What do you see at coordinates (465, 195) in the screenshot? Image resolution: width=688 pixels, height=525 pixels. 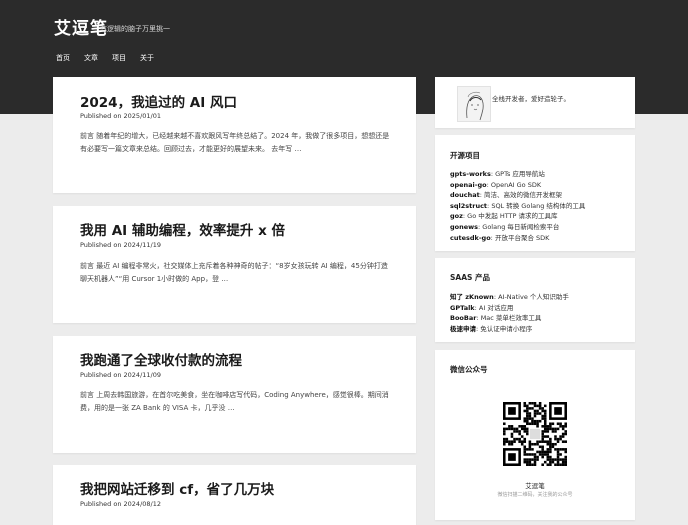 I see `opensource-item-link: douchat` at bounding box center [465, 195].